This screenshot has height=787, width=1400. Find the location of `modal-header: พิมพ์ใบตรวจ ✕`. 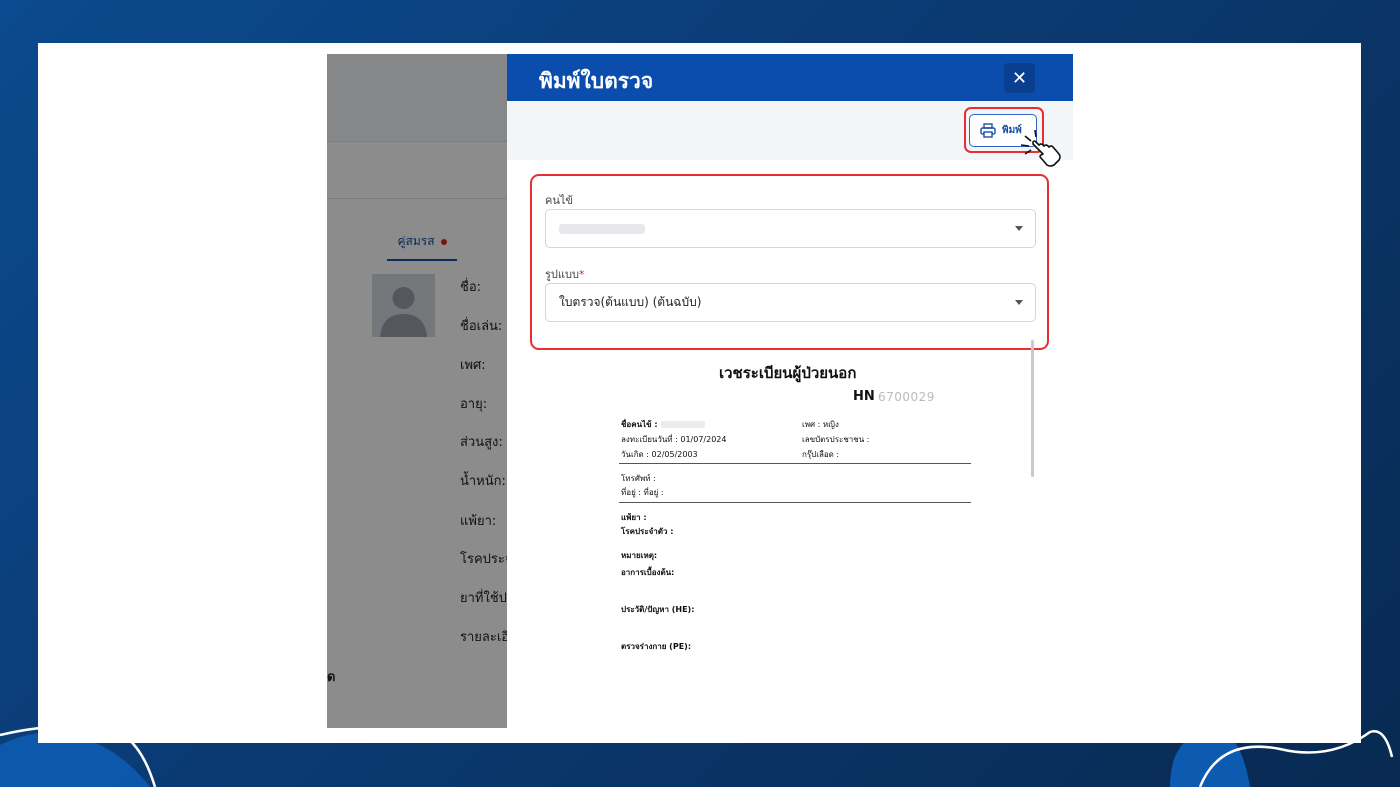

modal-header: พิมพ์ใบตรวจ ✕ is located at coordinates (790, 77).